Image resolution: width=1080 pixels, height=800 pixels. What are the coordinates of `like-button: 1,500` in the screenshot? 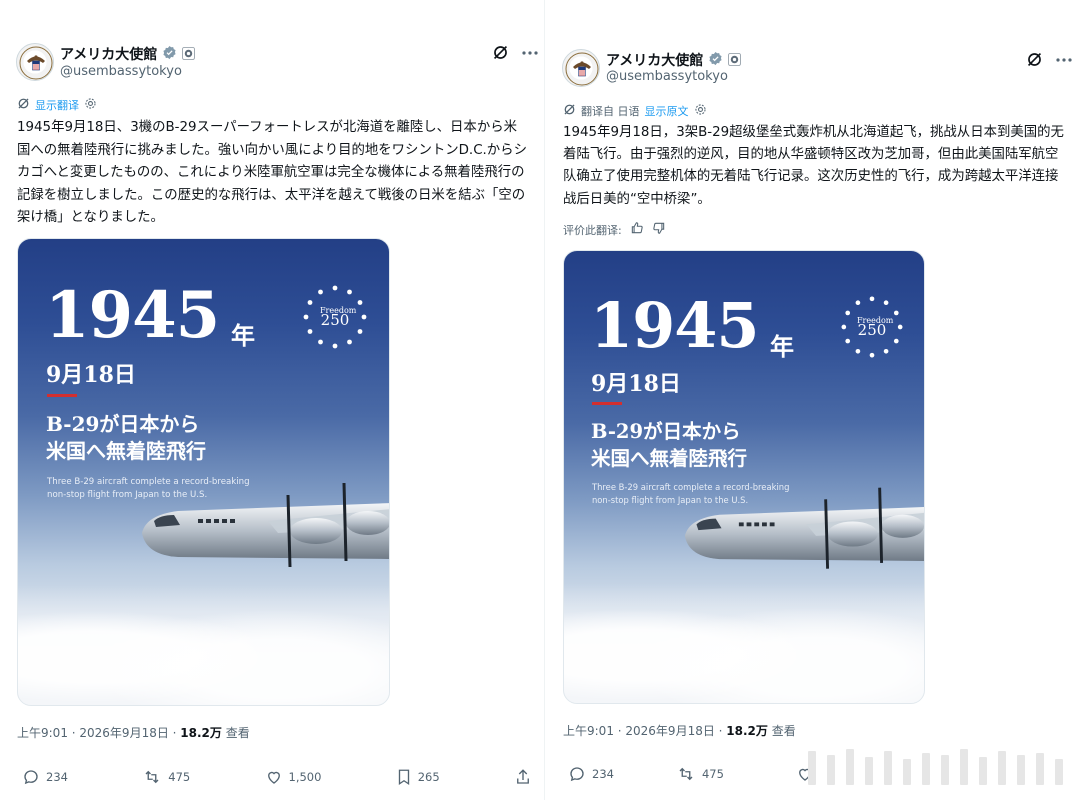 It's located at (293, 777).